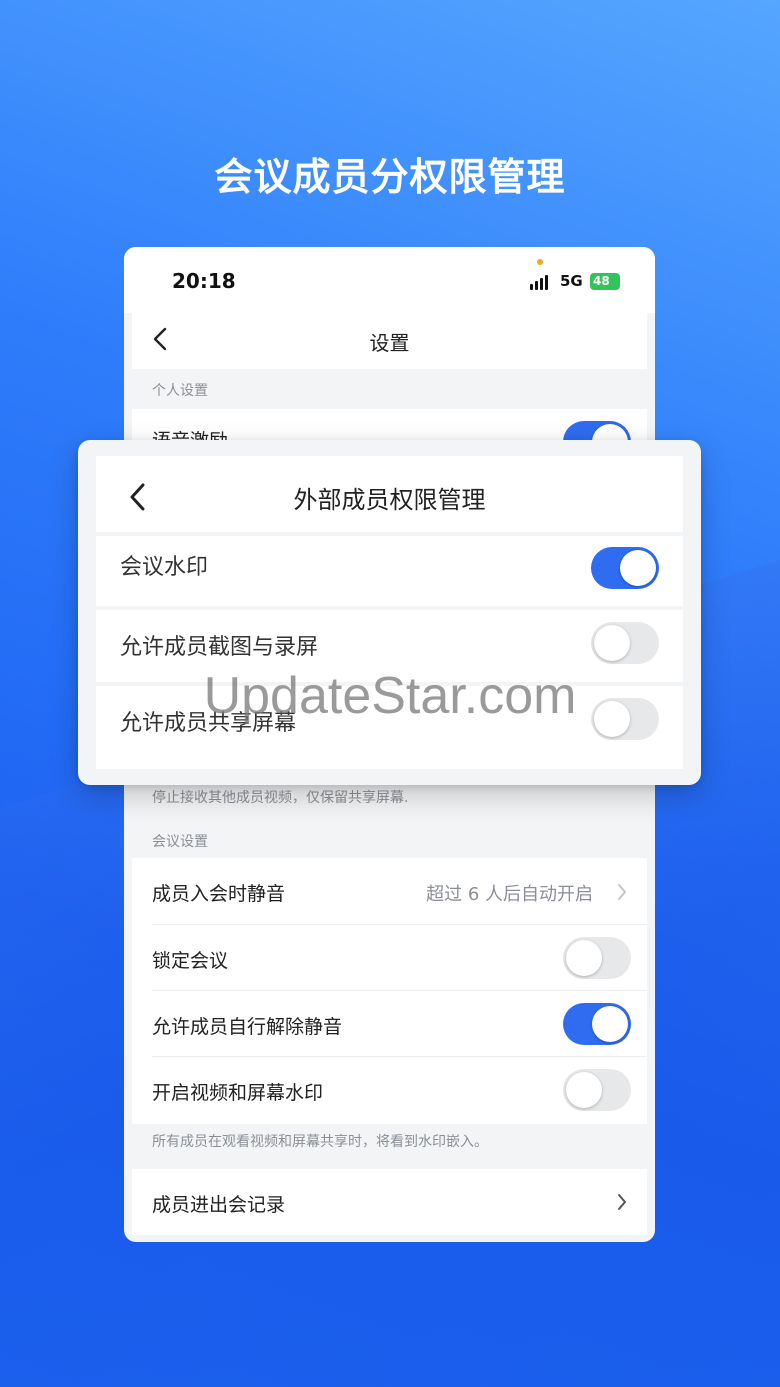  I want to click on meeting-watermark-label: 会议水印, so click(164, 567).